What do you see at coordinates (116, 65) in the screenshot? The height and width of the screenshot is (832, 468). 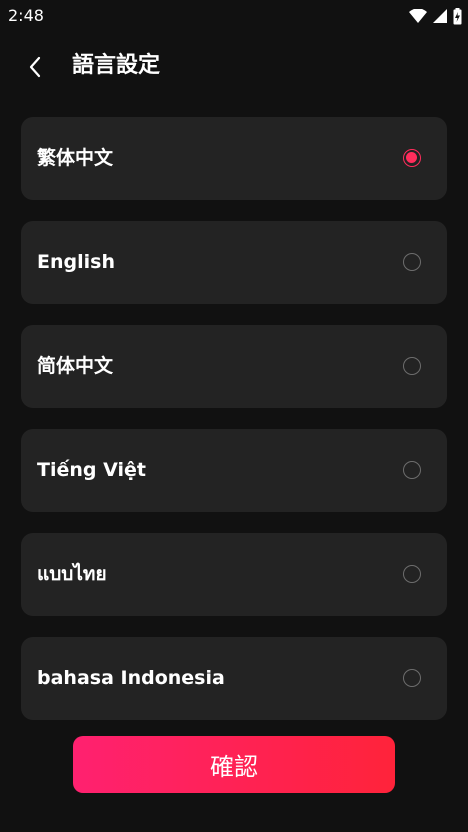 I see `page-title: 語言設定` at bounding box center [116, 65].